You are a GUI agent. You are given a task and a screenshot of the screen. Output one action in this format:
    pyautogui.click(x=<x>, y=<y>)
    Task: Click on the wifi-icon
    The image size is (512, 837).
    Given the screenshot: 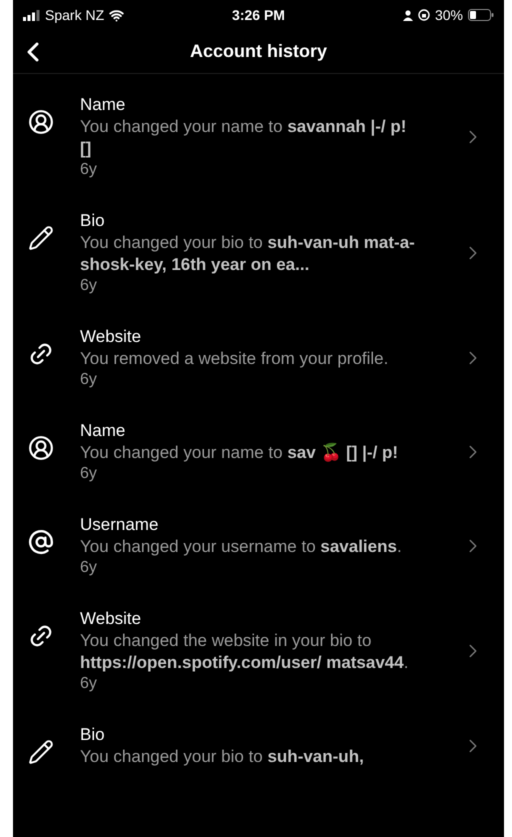 What is the action you would take?
    pyautogui.click(x=116, y=15)
    